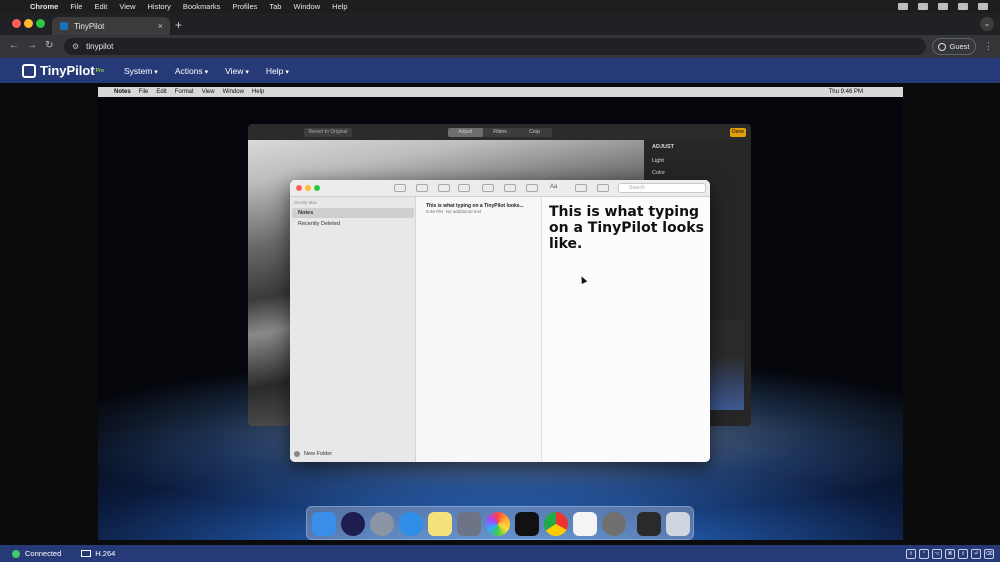  Describe the element at coordinates (556, 524) in the screenshot. I see `chrome-icon` at that location.